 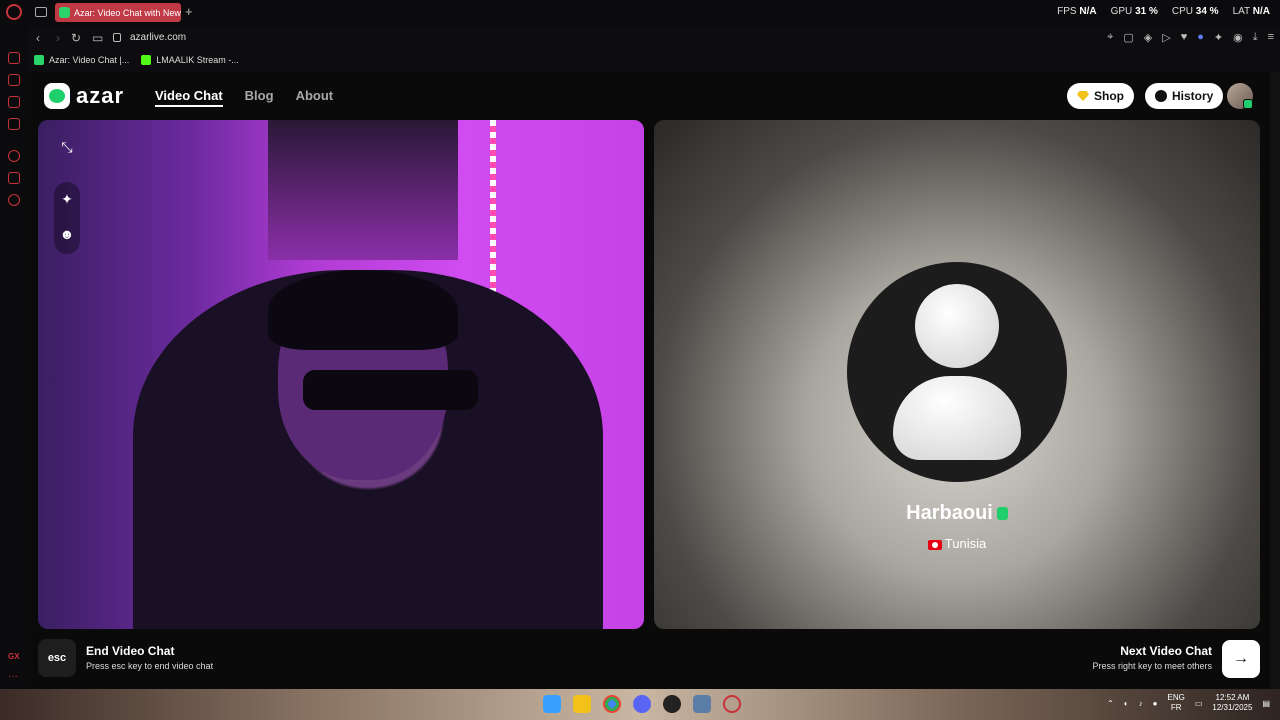 I want to click on pin-icon: ⌖, so click(x=1110, y=37).